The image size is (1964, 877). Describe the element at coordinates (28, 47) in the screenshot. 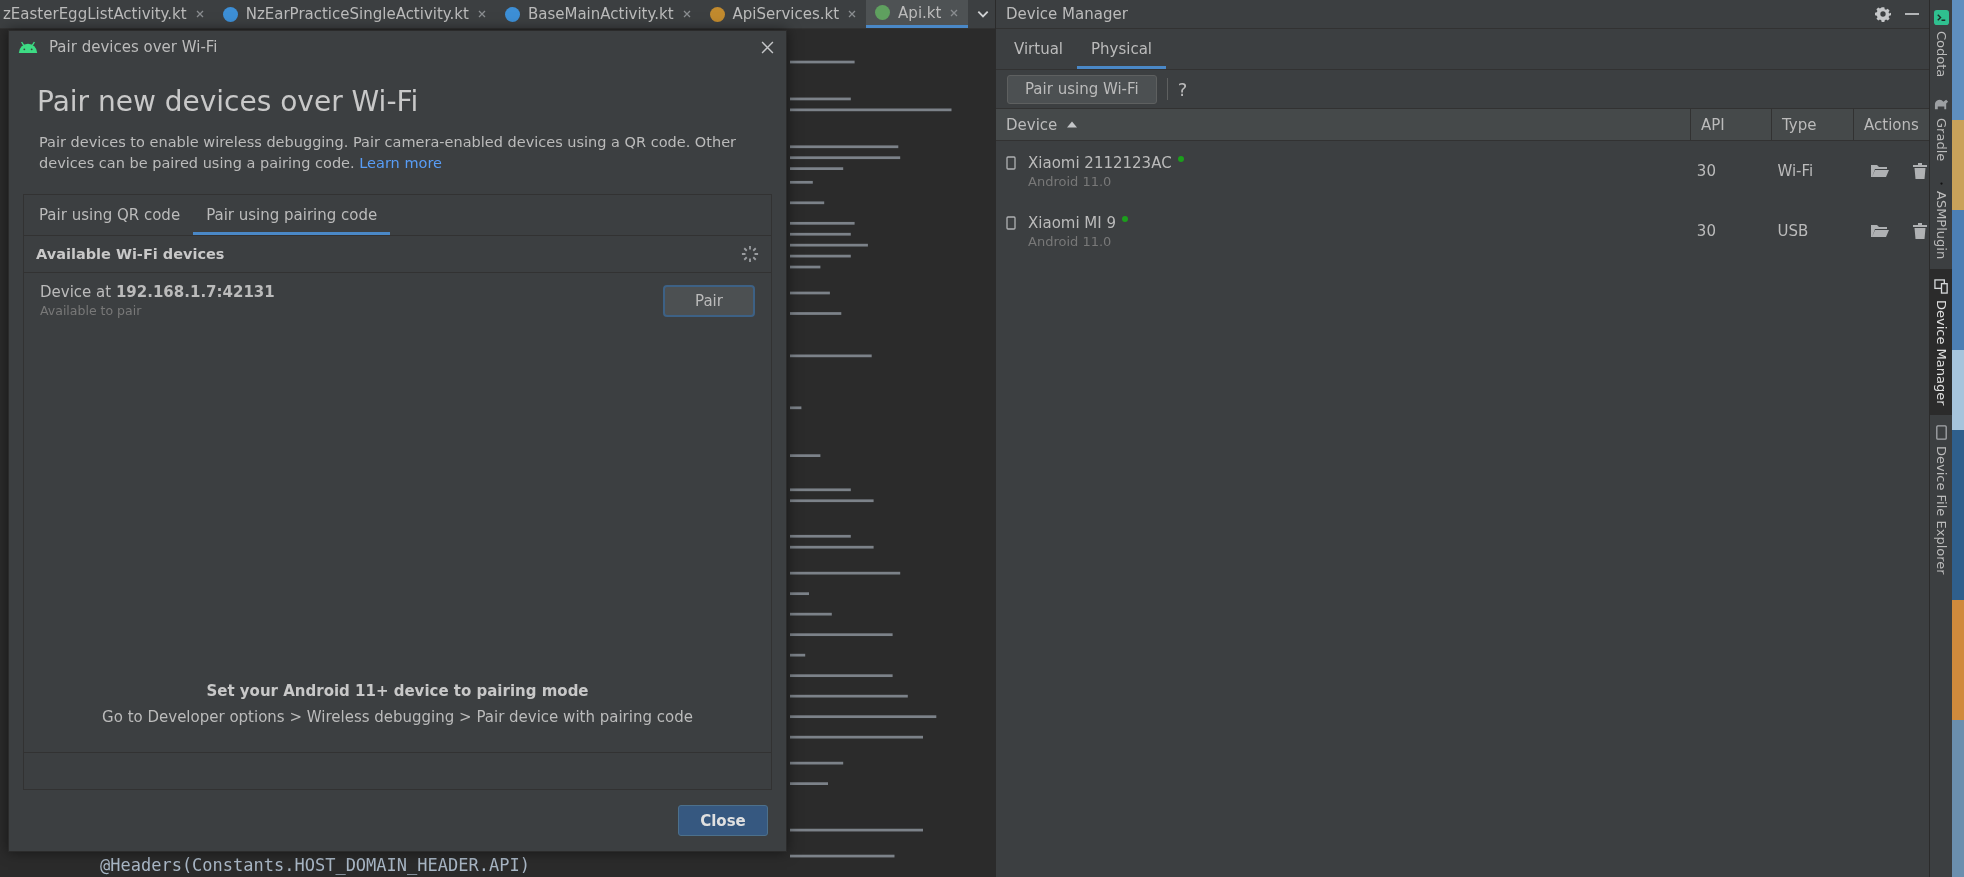

I see `android-icon` at that location.